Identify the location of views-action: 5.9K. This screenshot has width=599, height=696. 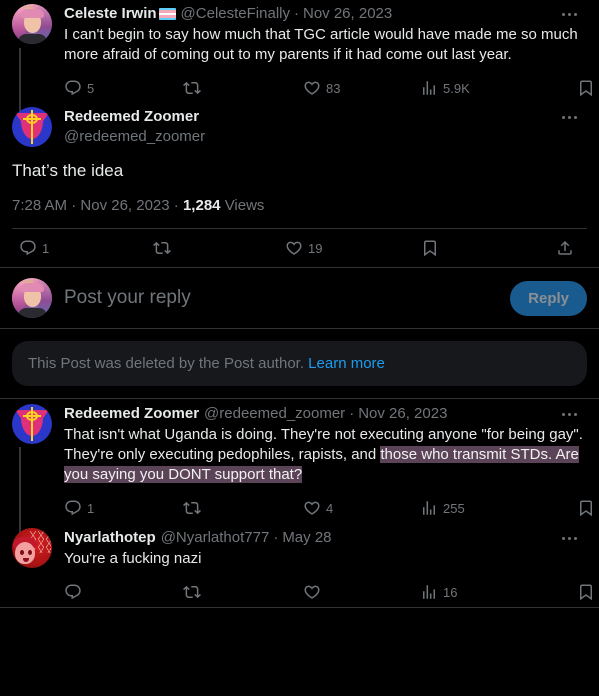
(445, 88).